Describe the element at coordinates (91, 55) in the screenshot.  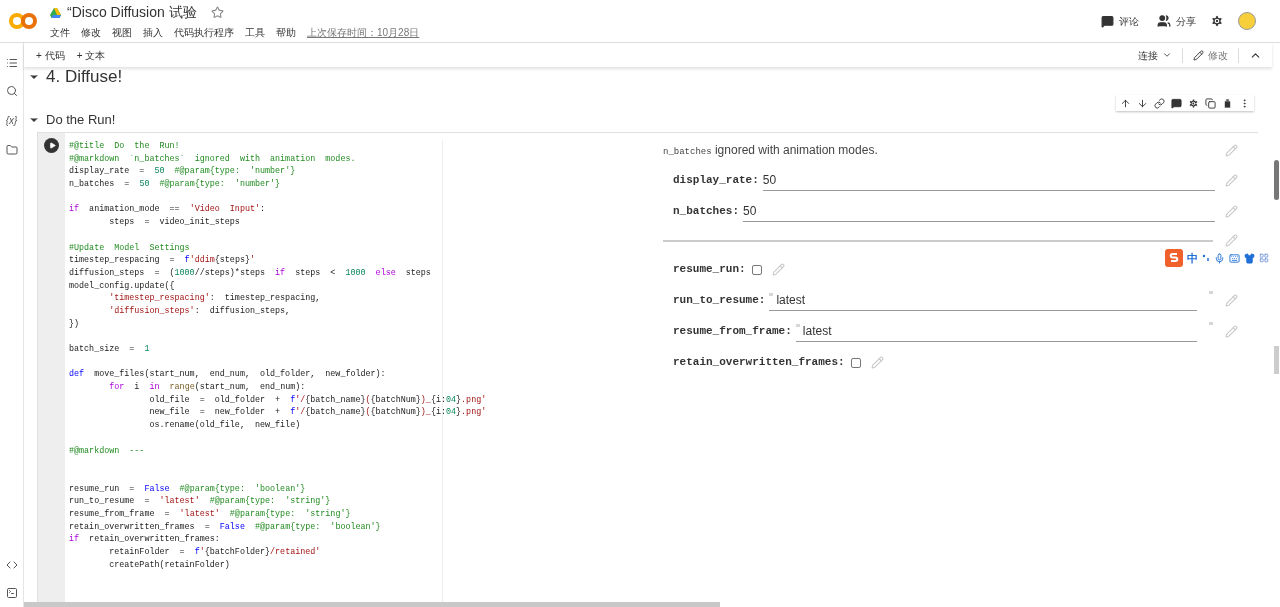
I see `add-text-button: + 文本` at that location.